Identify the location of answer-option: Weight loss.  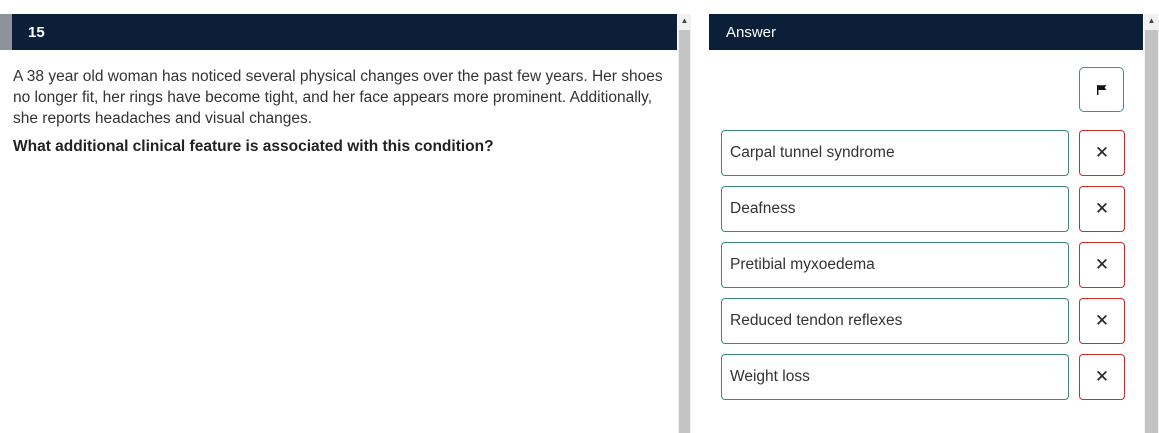
(895, 377).